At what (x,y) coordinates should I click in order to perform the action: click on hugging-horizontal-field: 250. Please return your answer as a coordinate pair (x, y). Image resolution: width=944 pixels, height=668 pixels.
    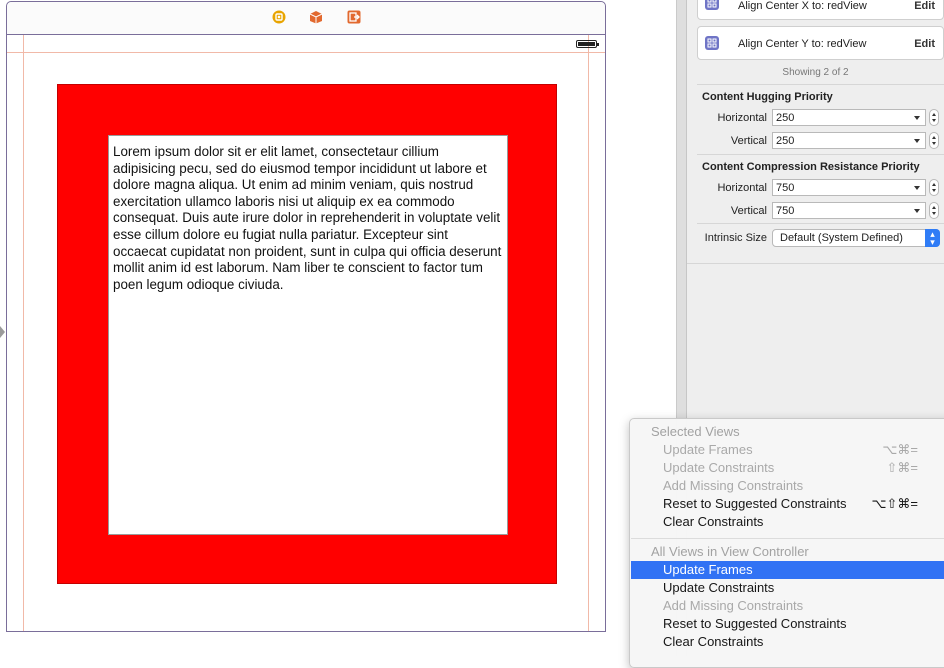
    Looking at the image, I should click on (849, 117).